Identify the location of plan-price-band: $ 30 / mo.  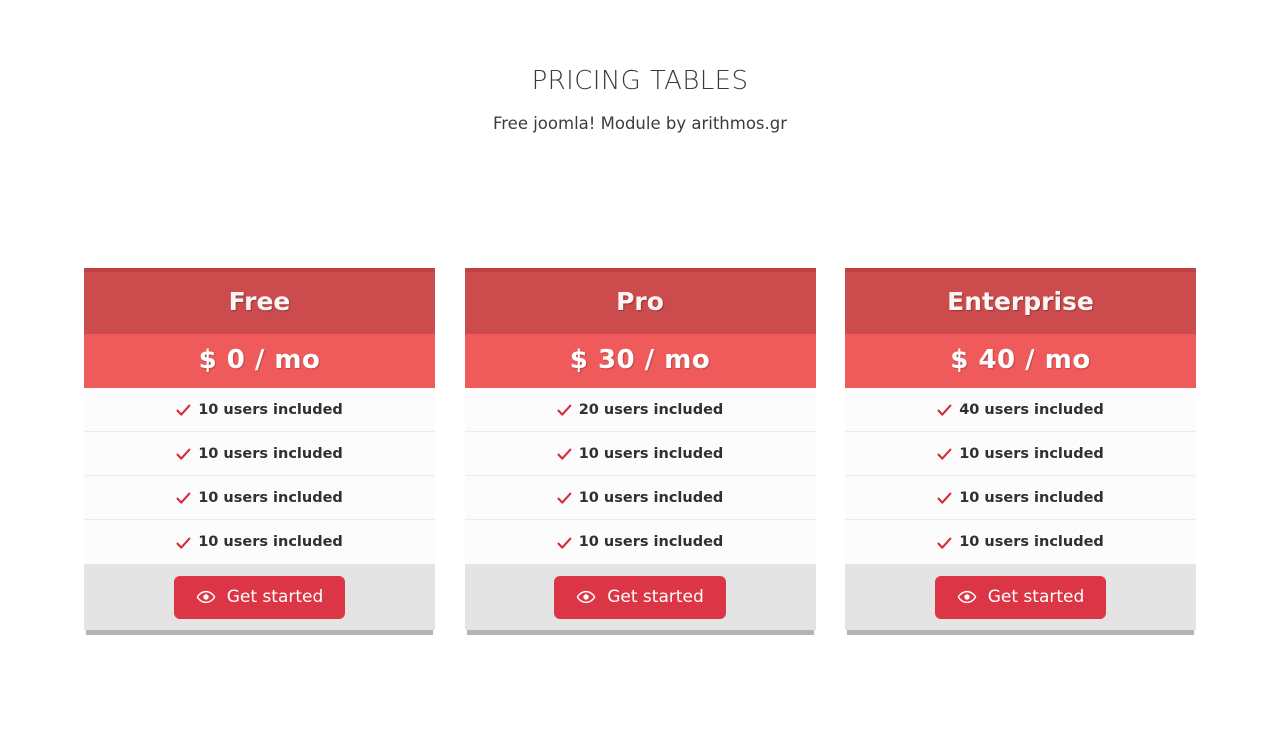
(640, 361).